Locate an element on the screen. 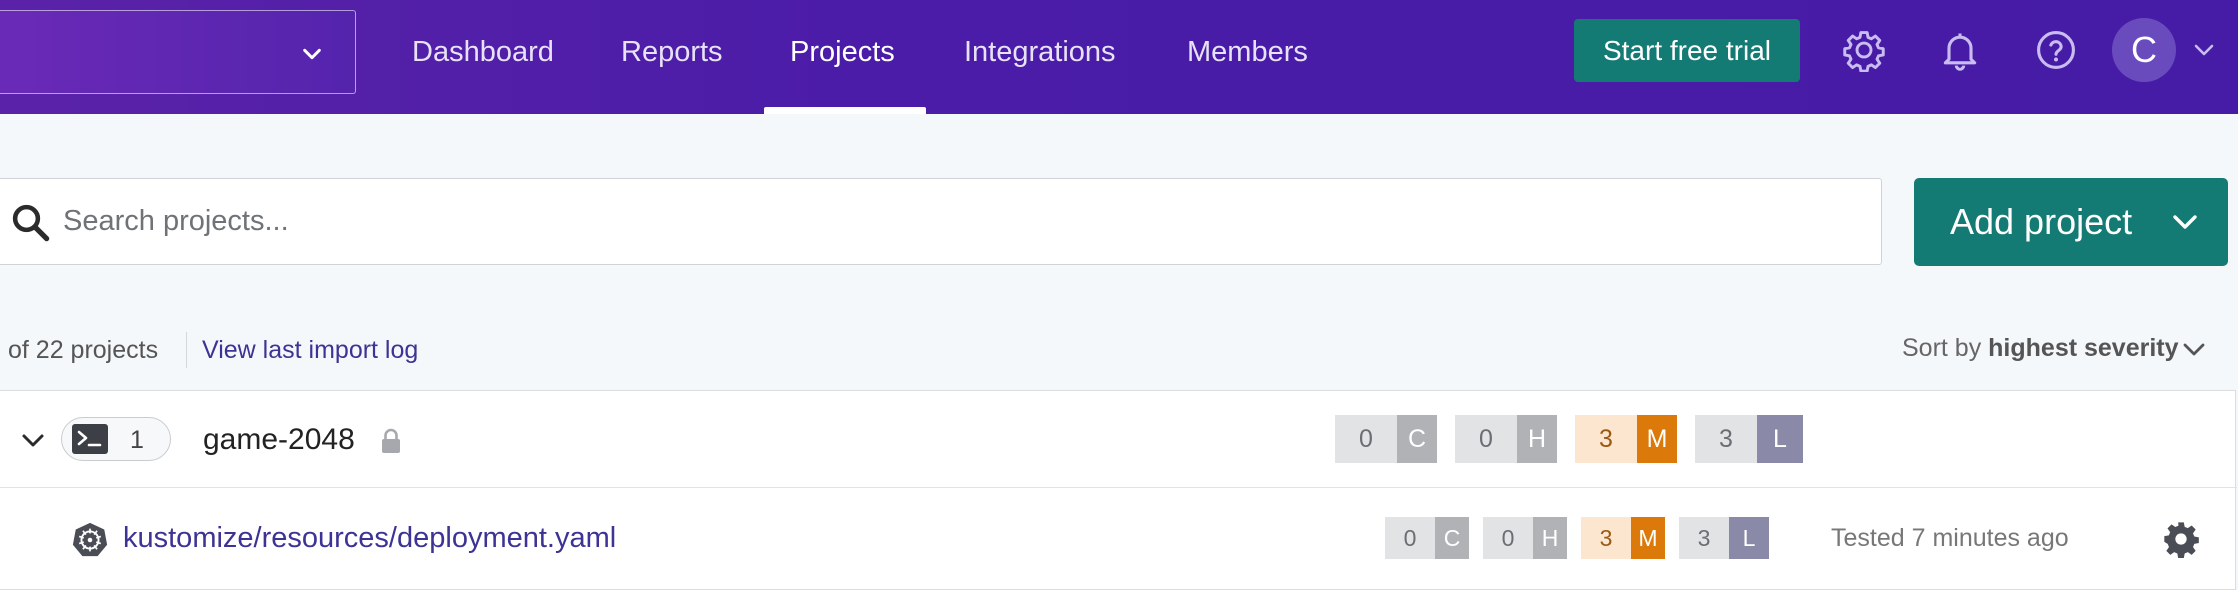 Image resolution: width=2238 pixels, height=590 pixels. project-severity-summary: 0 C 0 H 3 M 3 L is located at coordinates (1569, 439).